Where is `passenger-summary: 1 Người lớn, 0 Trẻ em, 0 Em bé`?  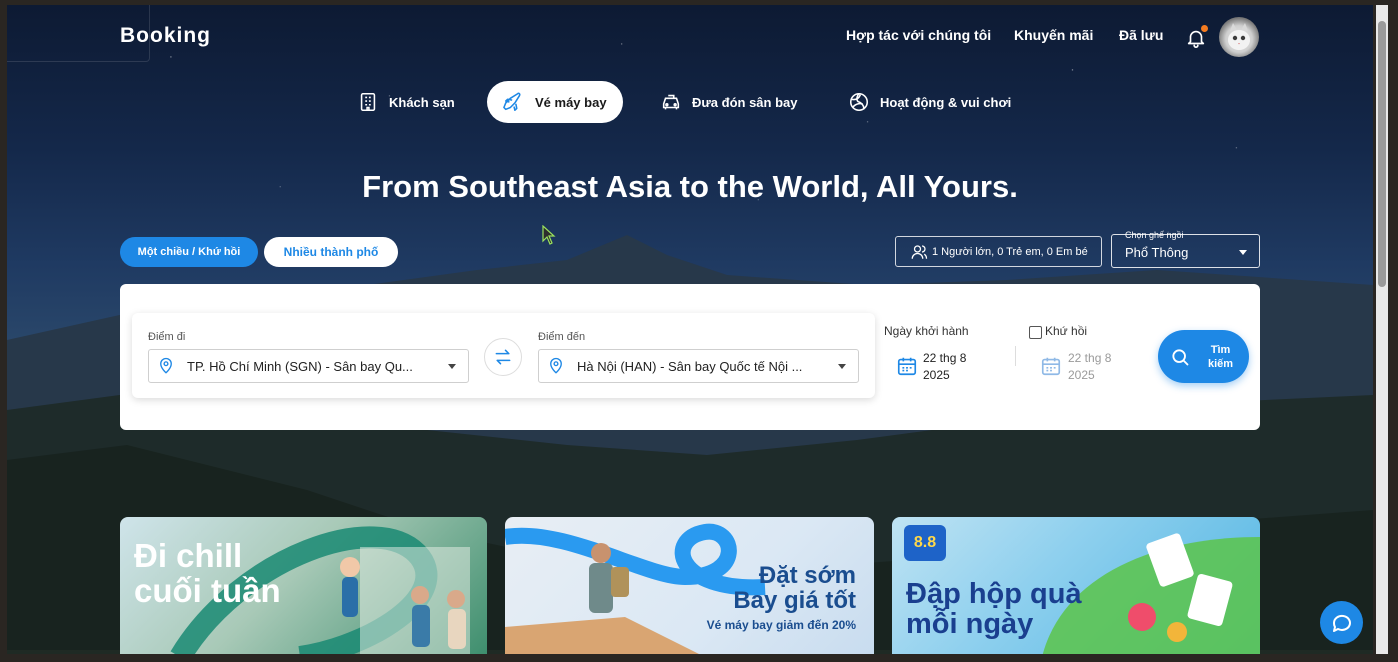 passenger-summary: 1 Người lớn, 0 Trẻ em, 0 Em bé is located at coordinates (1010, 251).